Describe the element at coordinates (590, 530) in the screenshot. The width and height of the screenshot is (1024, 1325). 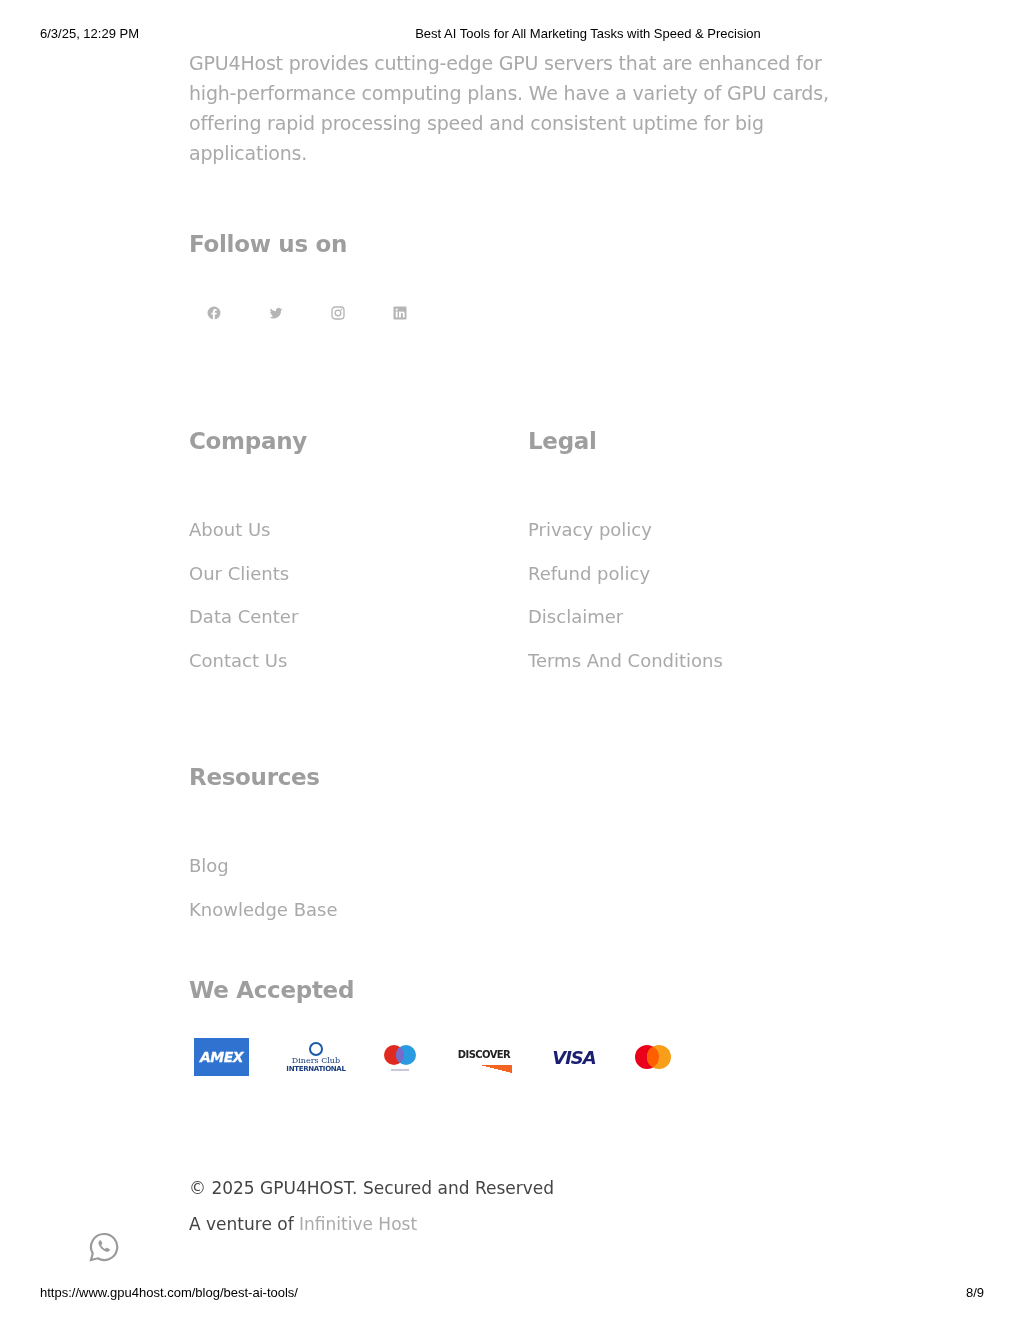
I see `footer-link: Privacy policy` at that location.